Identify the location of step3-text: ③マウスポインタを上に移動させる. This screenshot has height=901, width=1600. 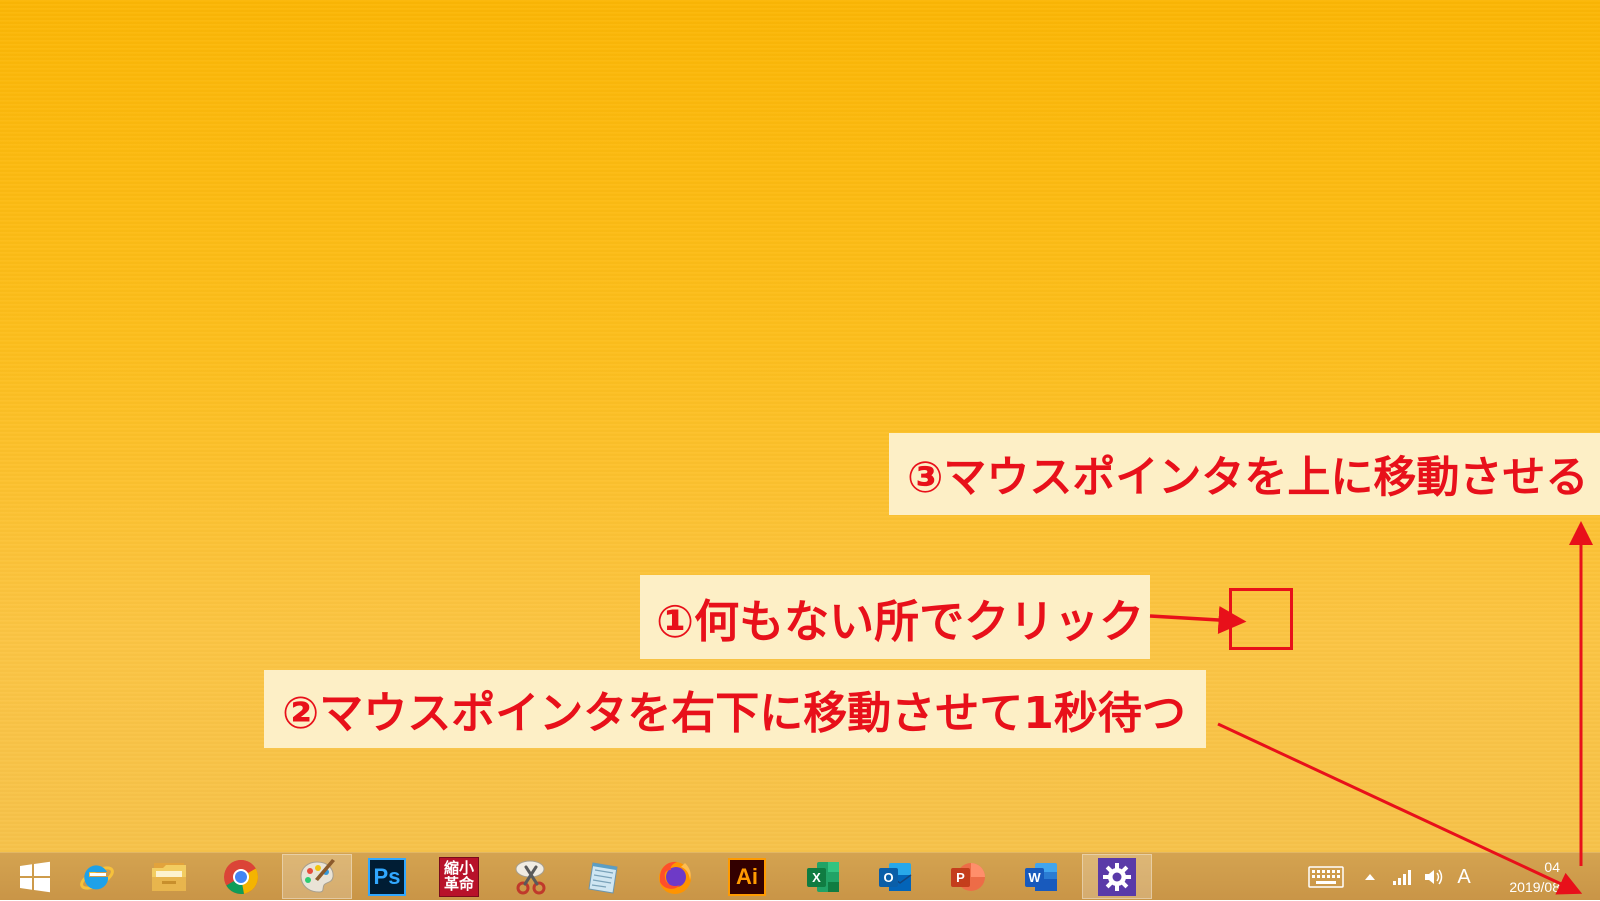
(1248, 478).